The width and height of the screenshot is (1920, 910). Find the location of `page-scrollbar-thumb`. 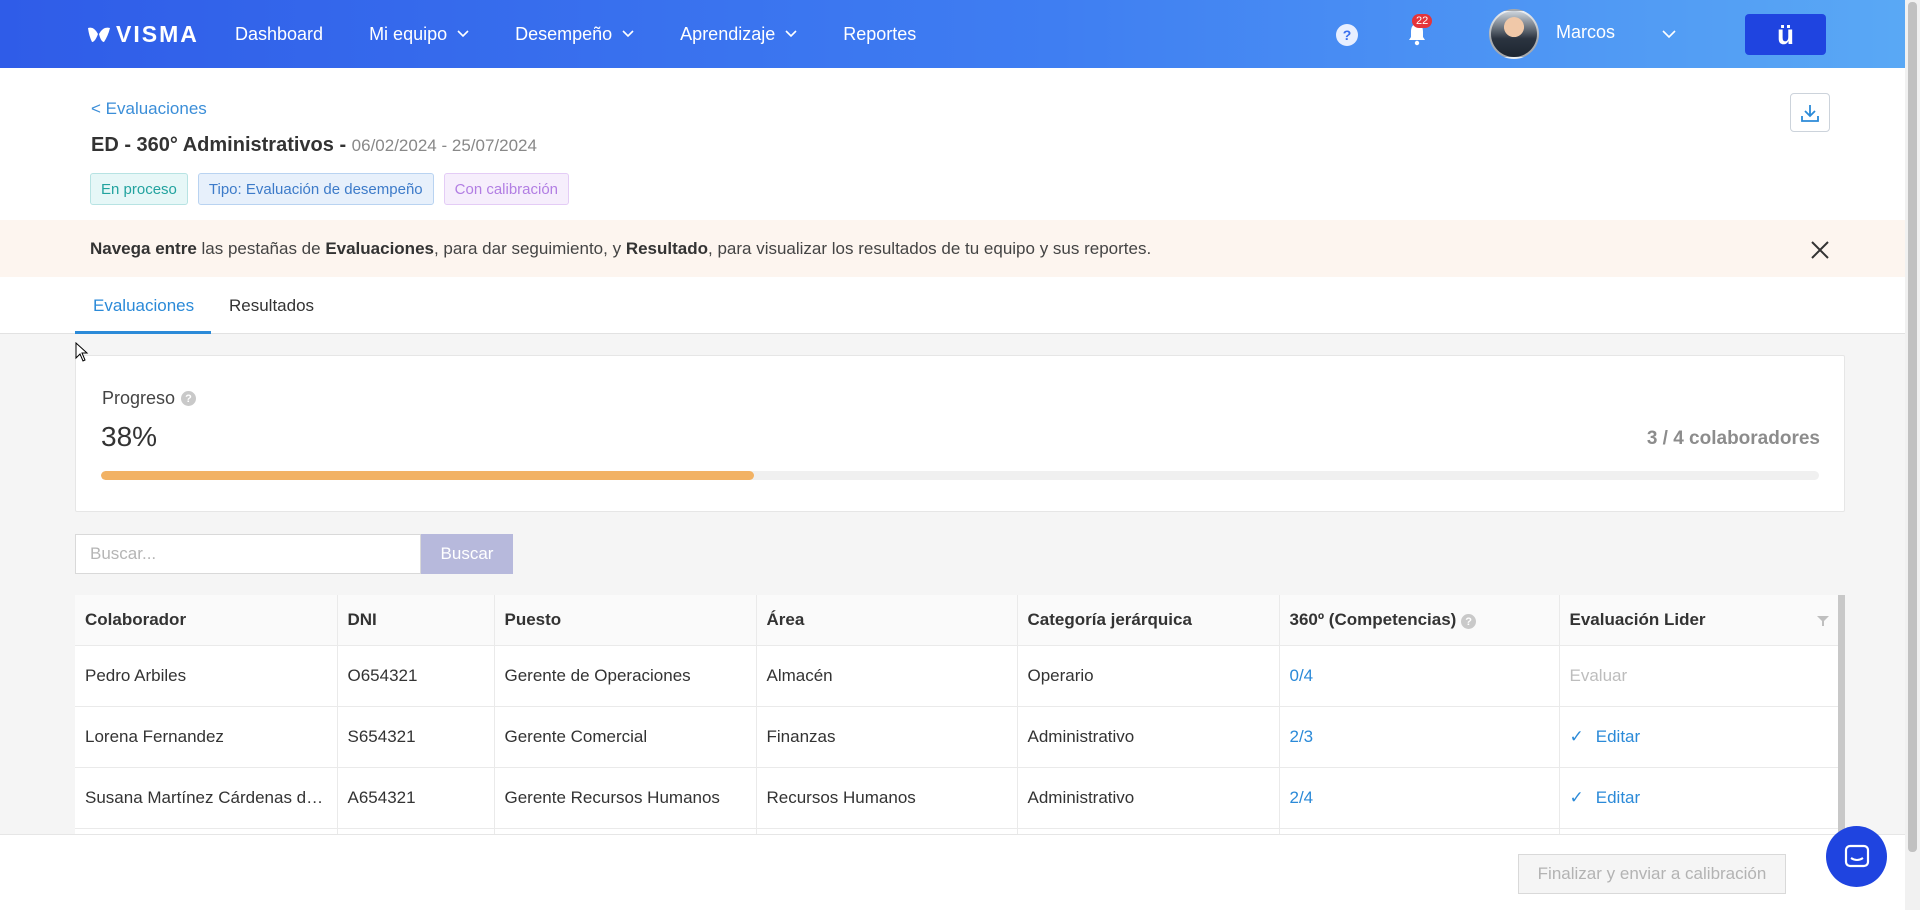

page-scrollbar-thumb is located at coordinates (1912, 427).